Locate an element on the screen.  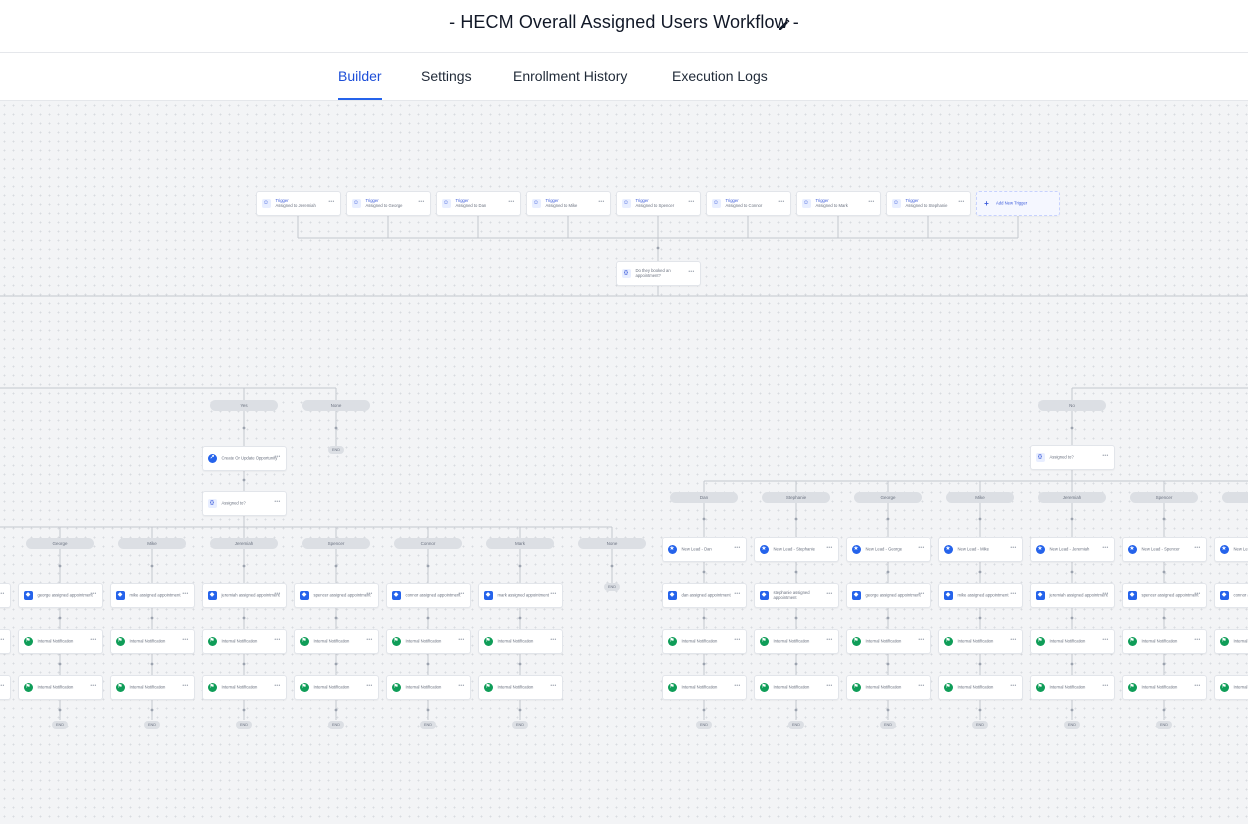
trigger-node: ☺ Trigger Assigned to Jeremiah ••• is located at coordinates (298, 203).